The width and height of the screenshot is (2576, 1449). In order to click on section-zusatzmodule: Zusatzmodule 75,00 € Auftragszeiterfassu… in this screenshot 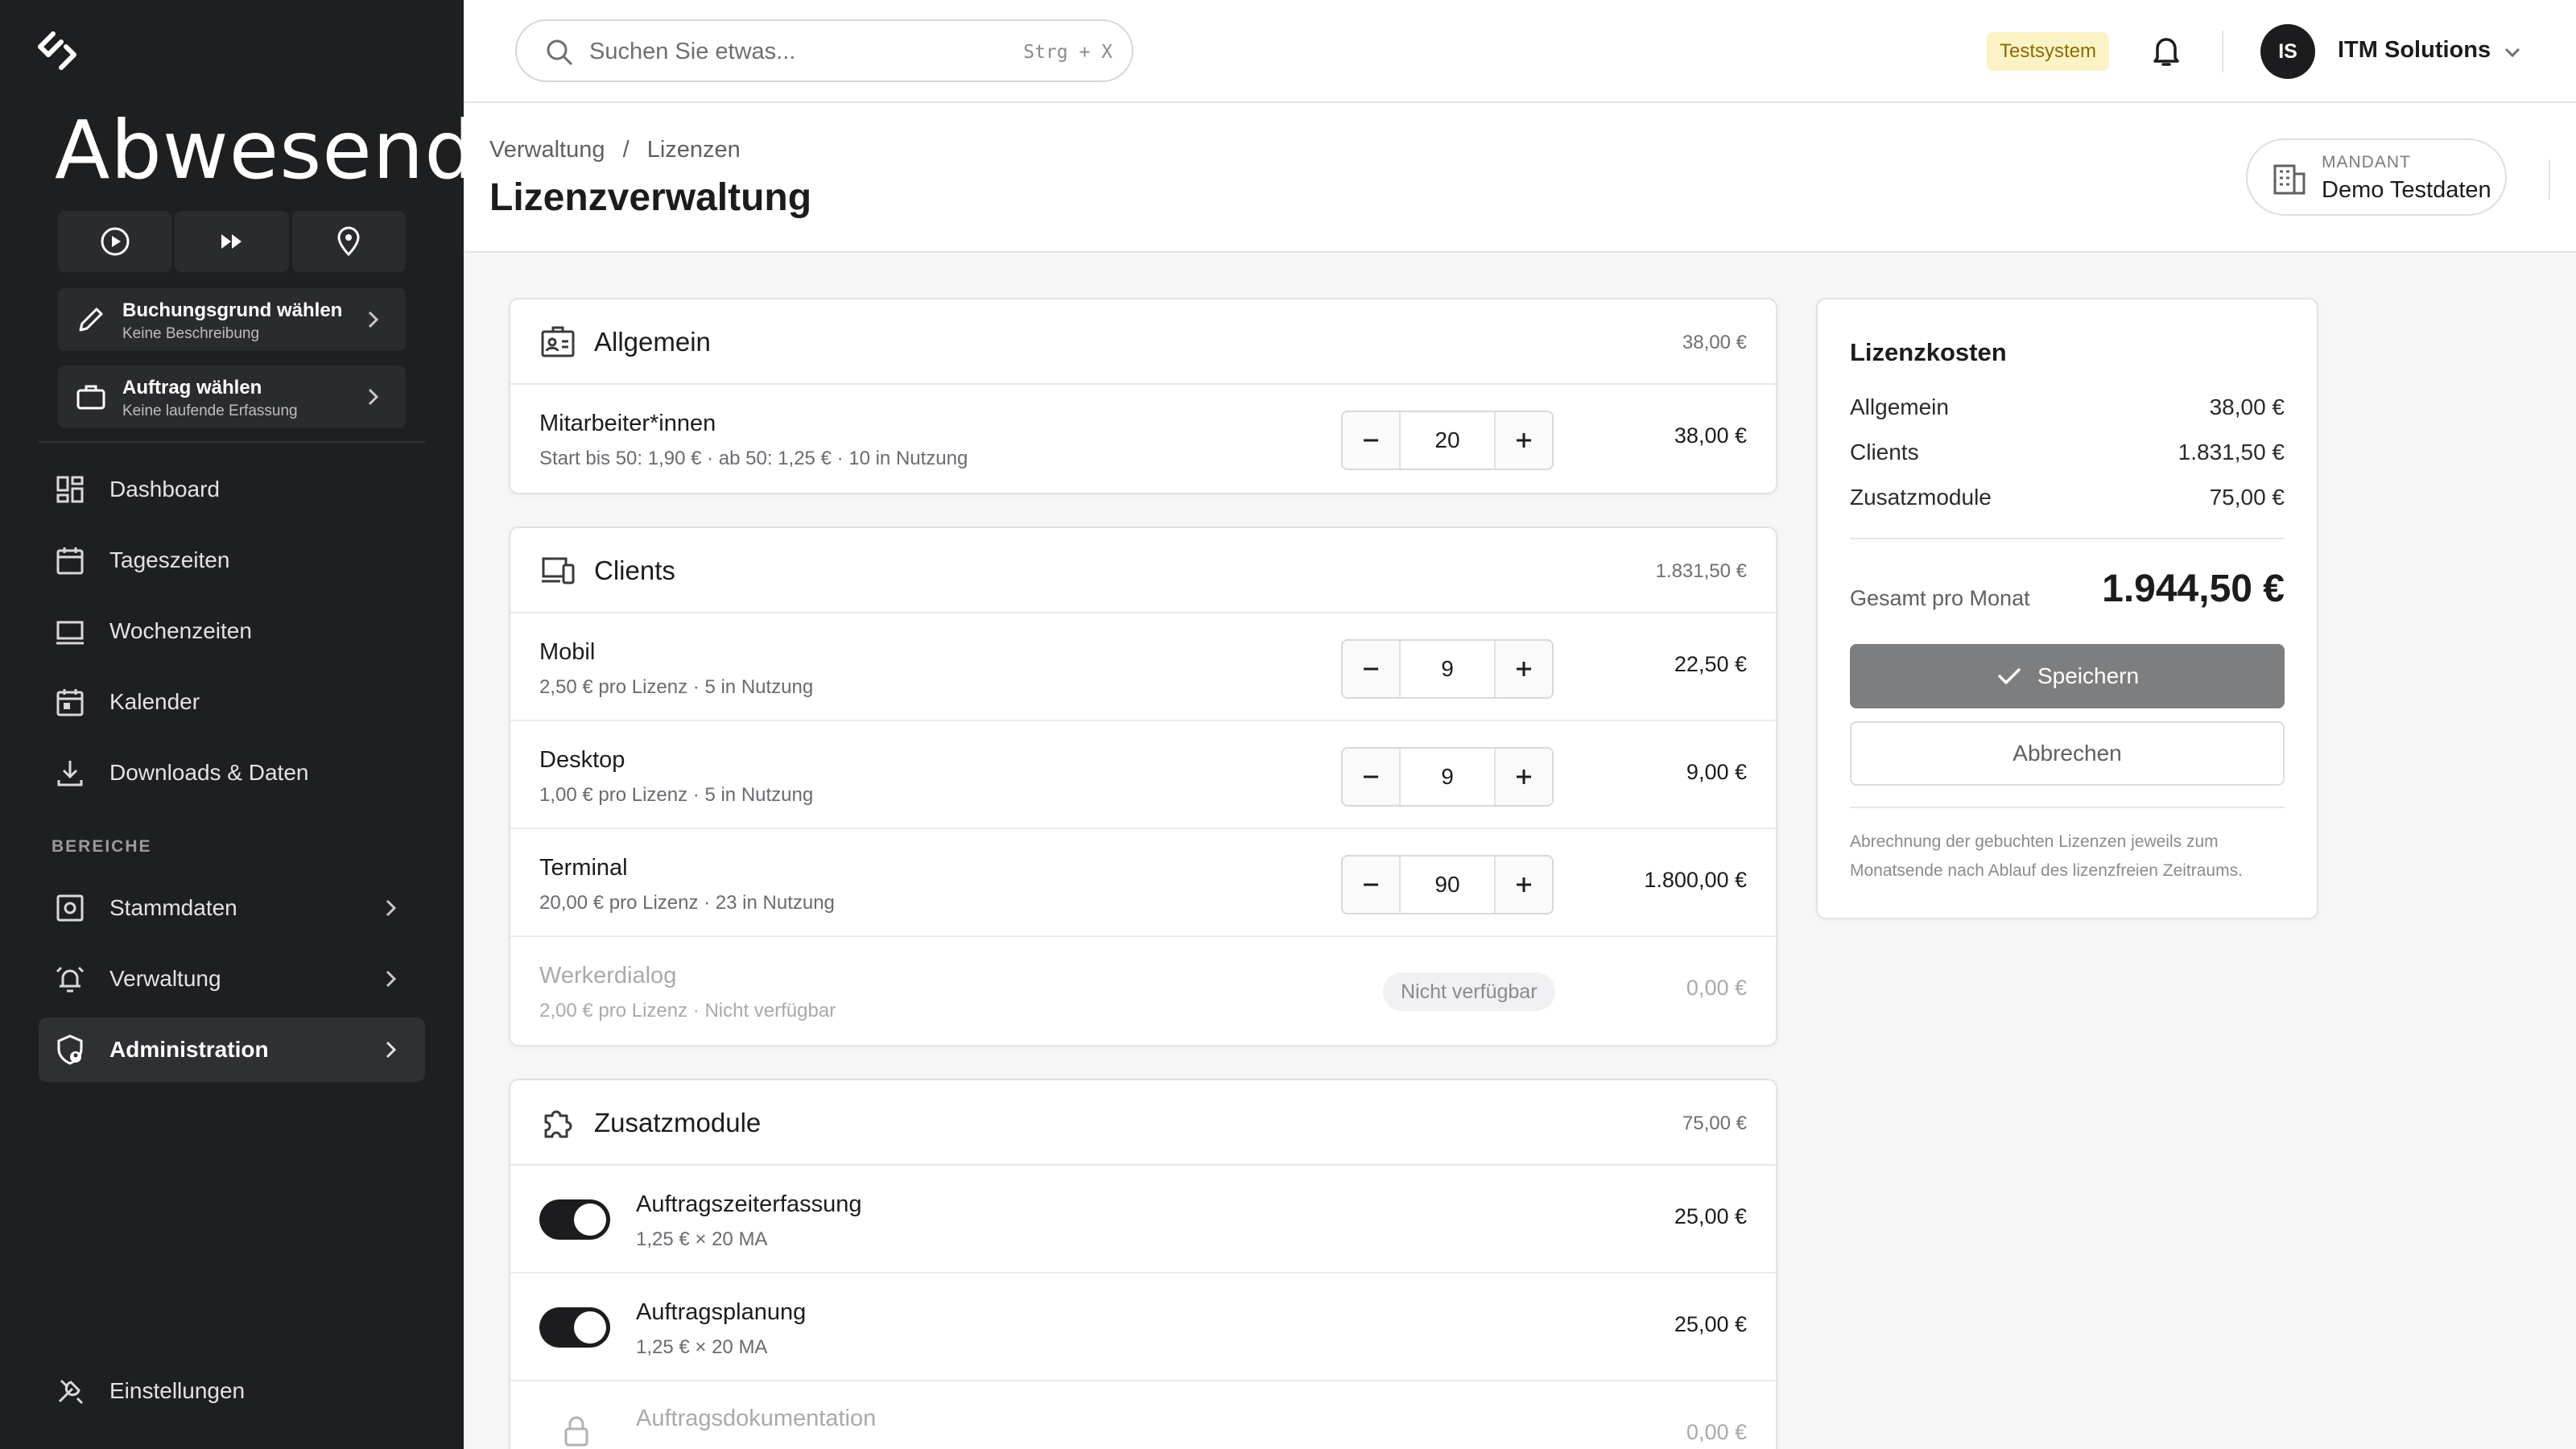, I will do `click(1143, 1264)`.